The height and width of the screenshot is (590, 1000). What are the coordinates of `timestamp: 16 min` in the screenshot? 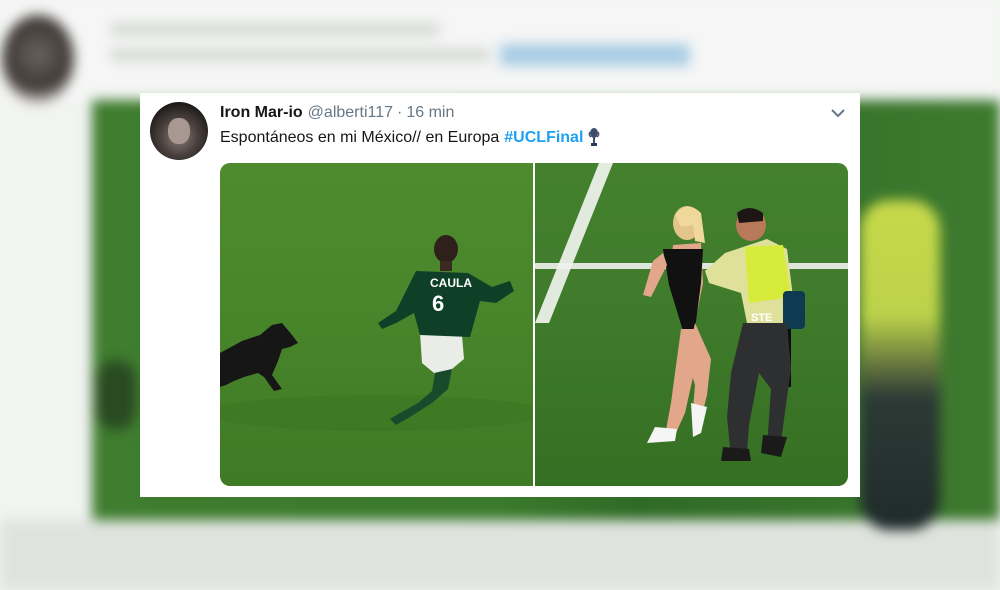 It's located at (430, 113).